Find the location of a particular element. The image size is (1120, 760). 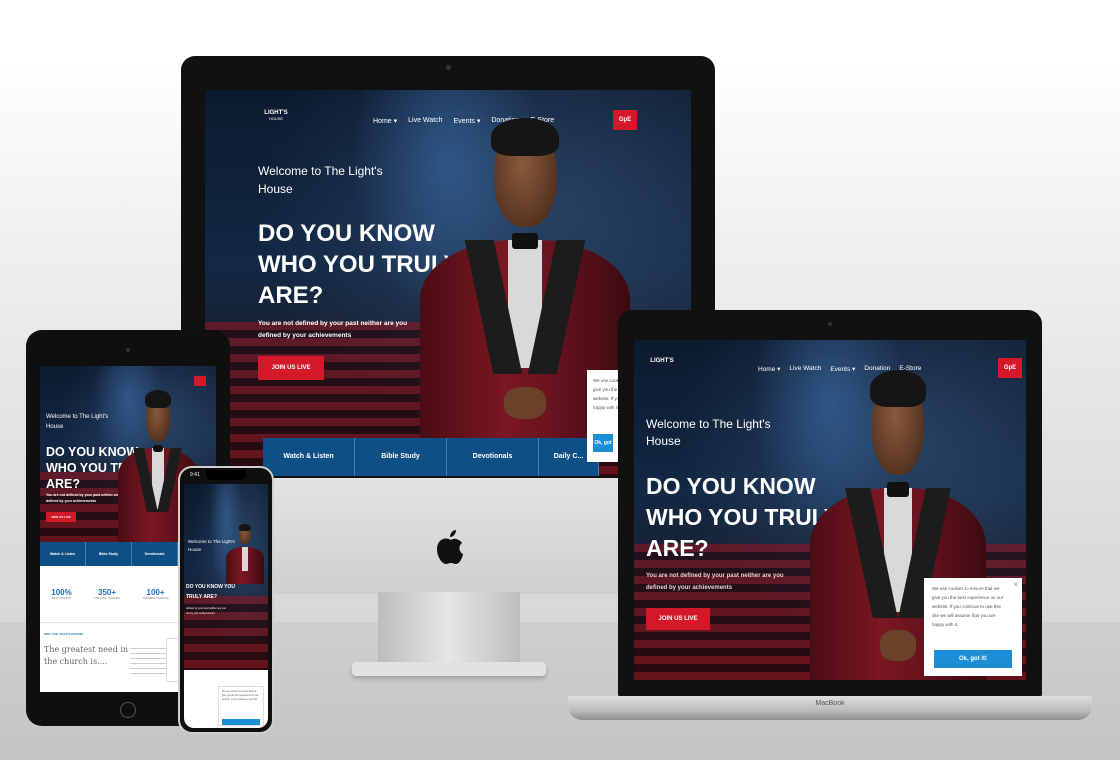

stat-label: DAILY WORSHIP is located at coordinates (61, 598).